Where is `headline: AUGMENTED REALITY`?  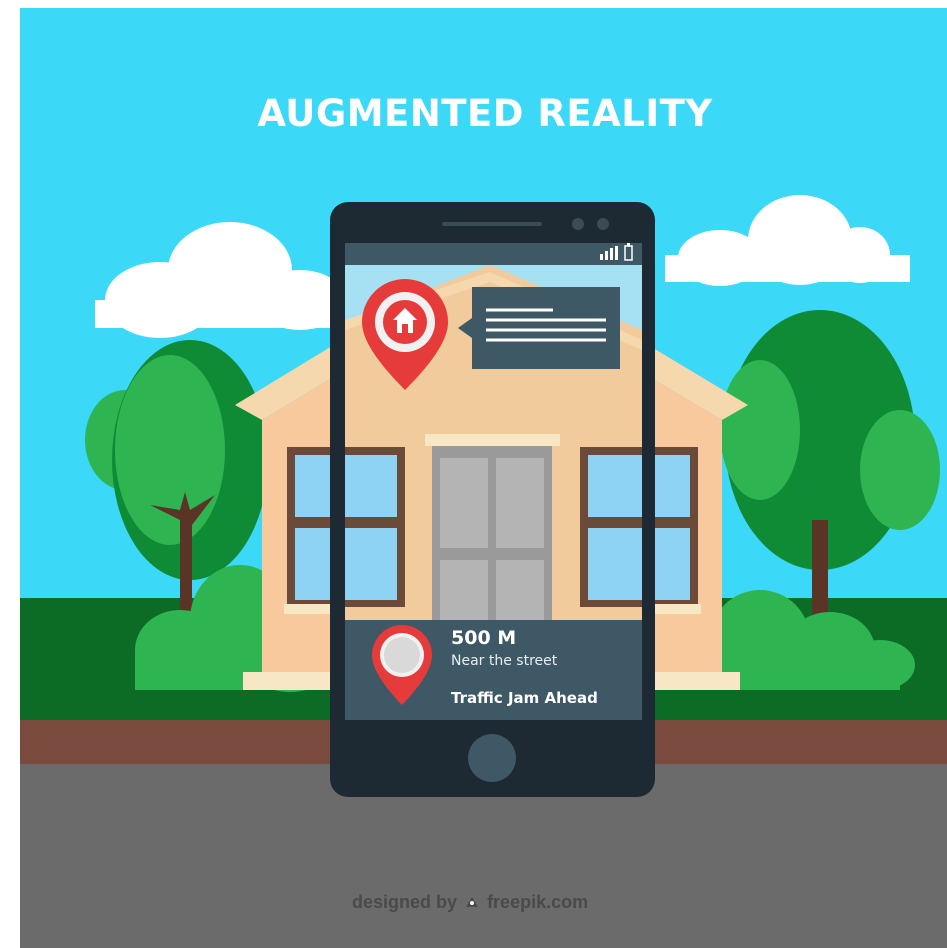
headline: AUGMENTED REALITY is located at coordinates (485, 113).